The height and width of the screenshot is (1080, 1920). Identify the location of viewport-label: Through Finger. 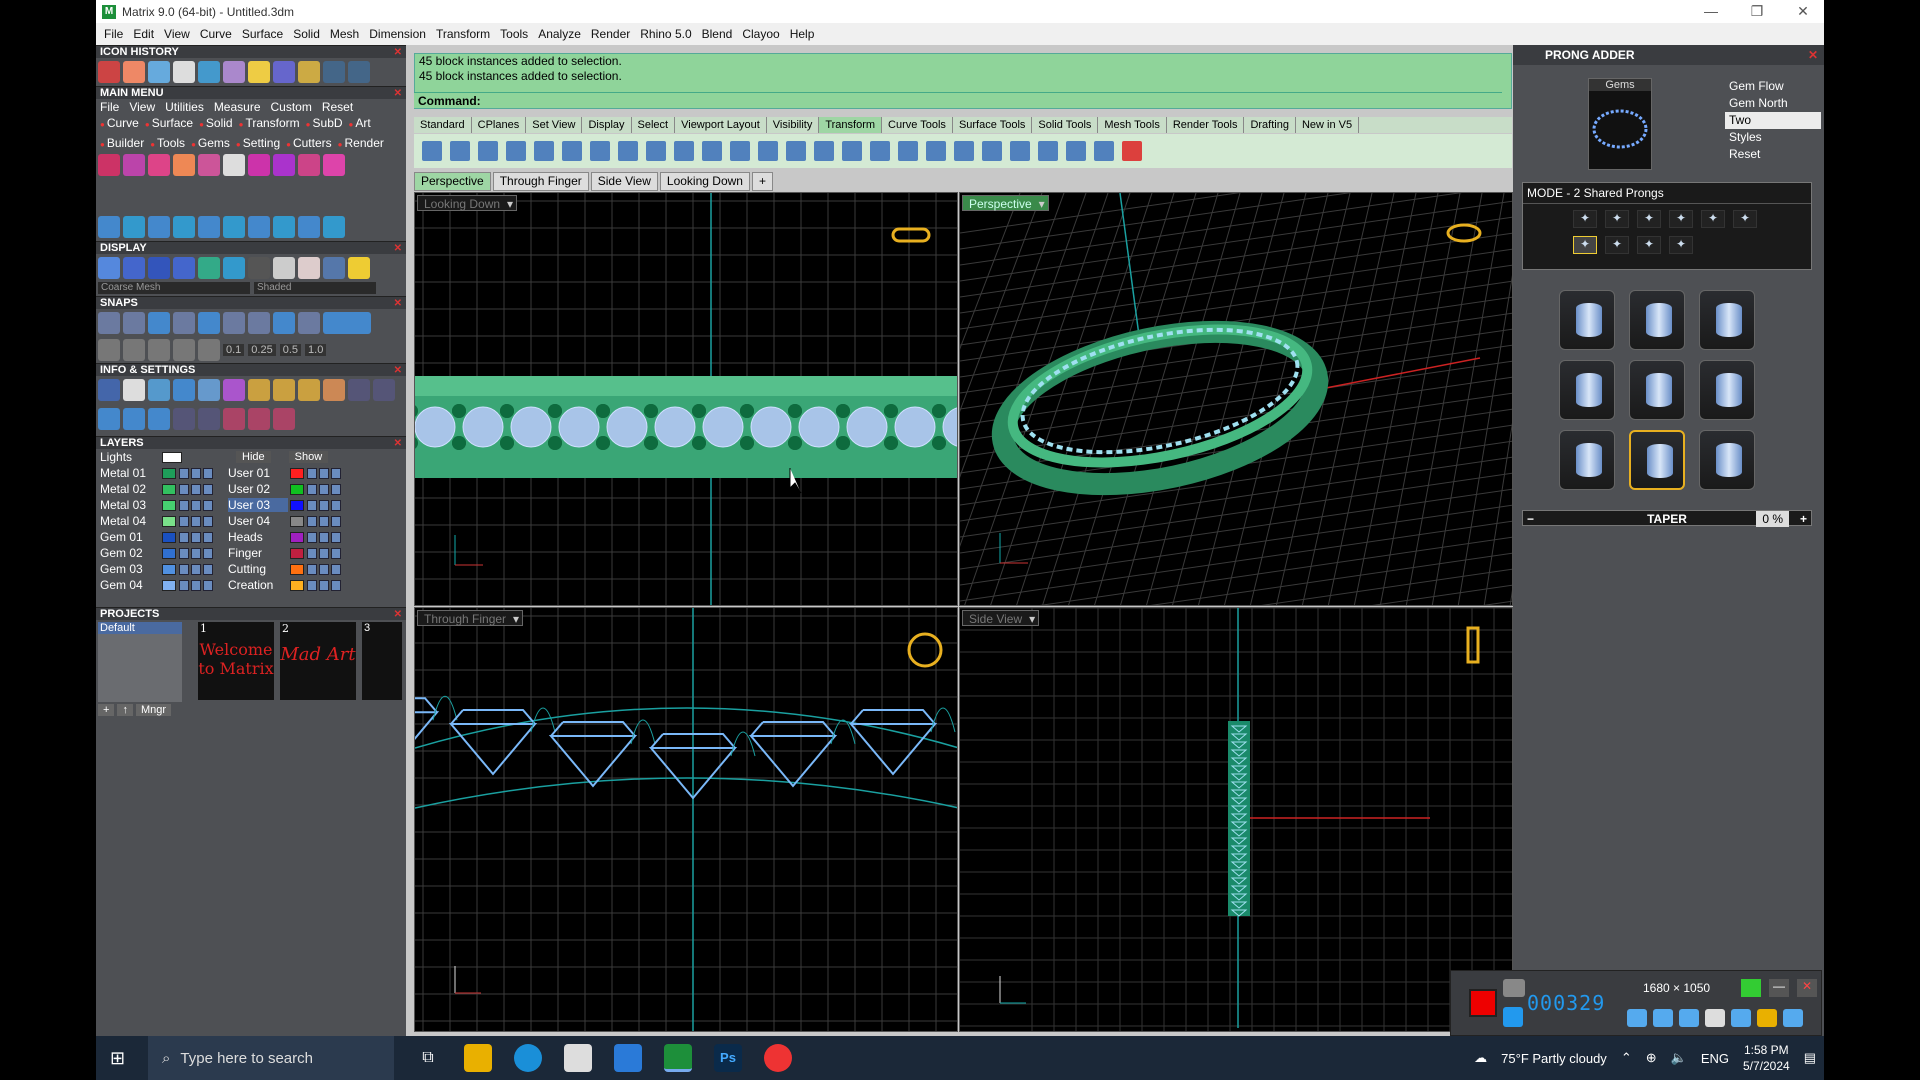
(470, 618).